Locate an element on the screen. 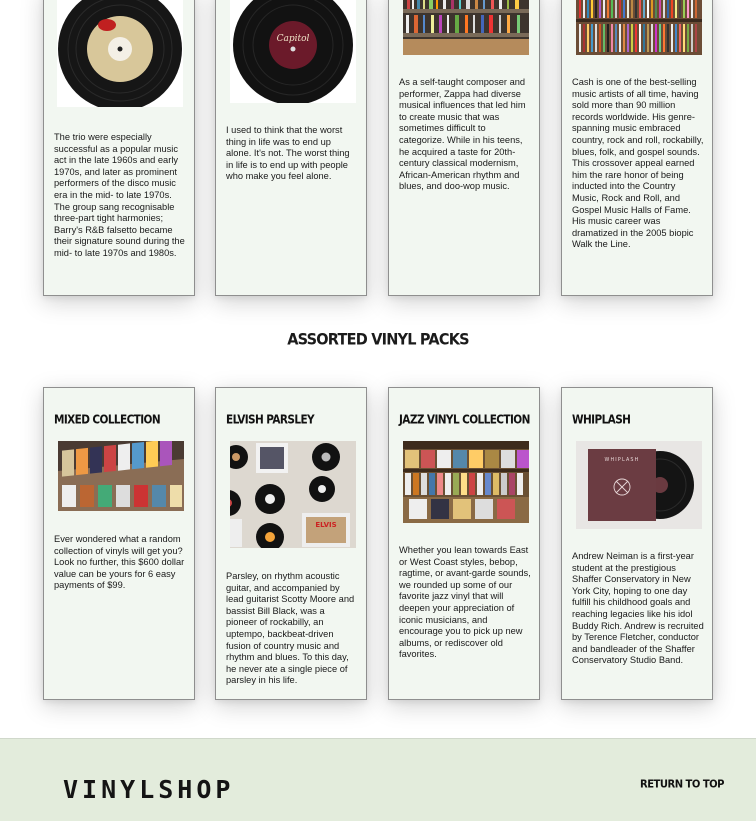  pack-title: ELVISH PARSLEY is located at coordinates (270, 420).